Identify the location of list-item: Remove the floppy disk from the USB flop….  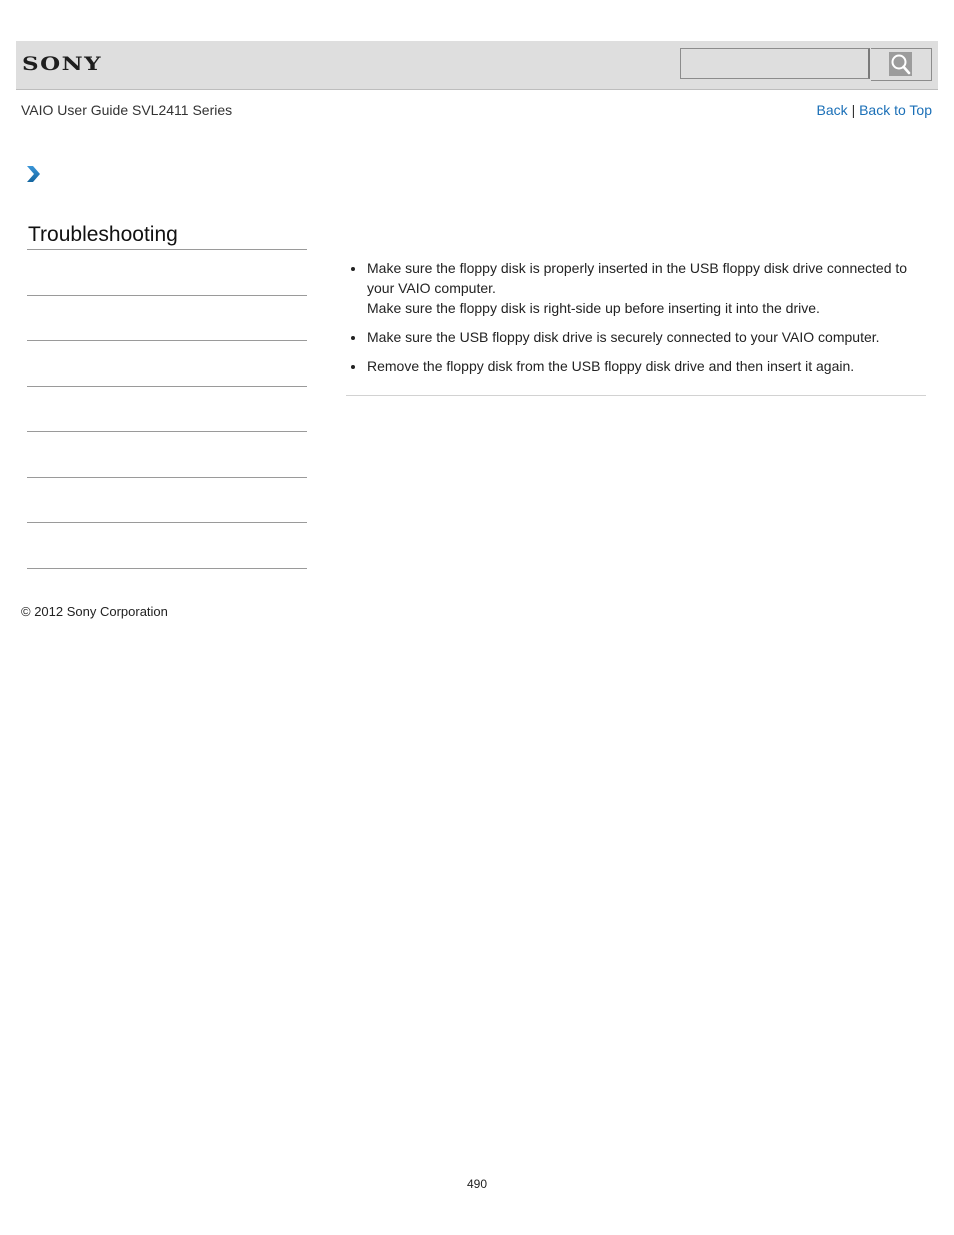
(636, 366).